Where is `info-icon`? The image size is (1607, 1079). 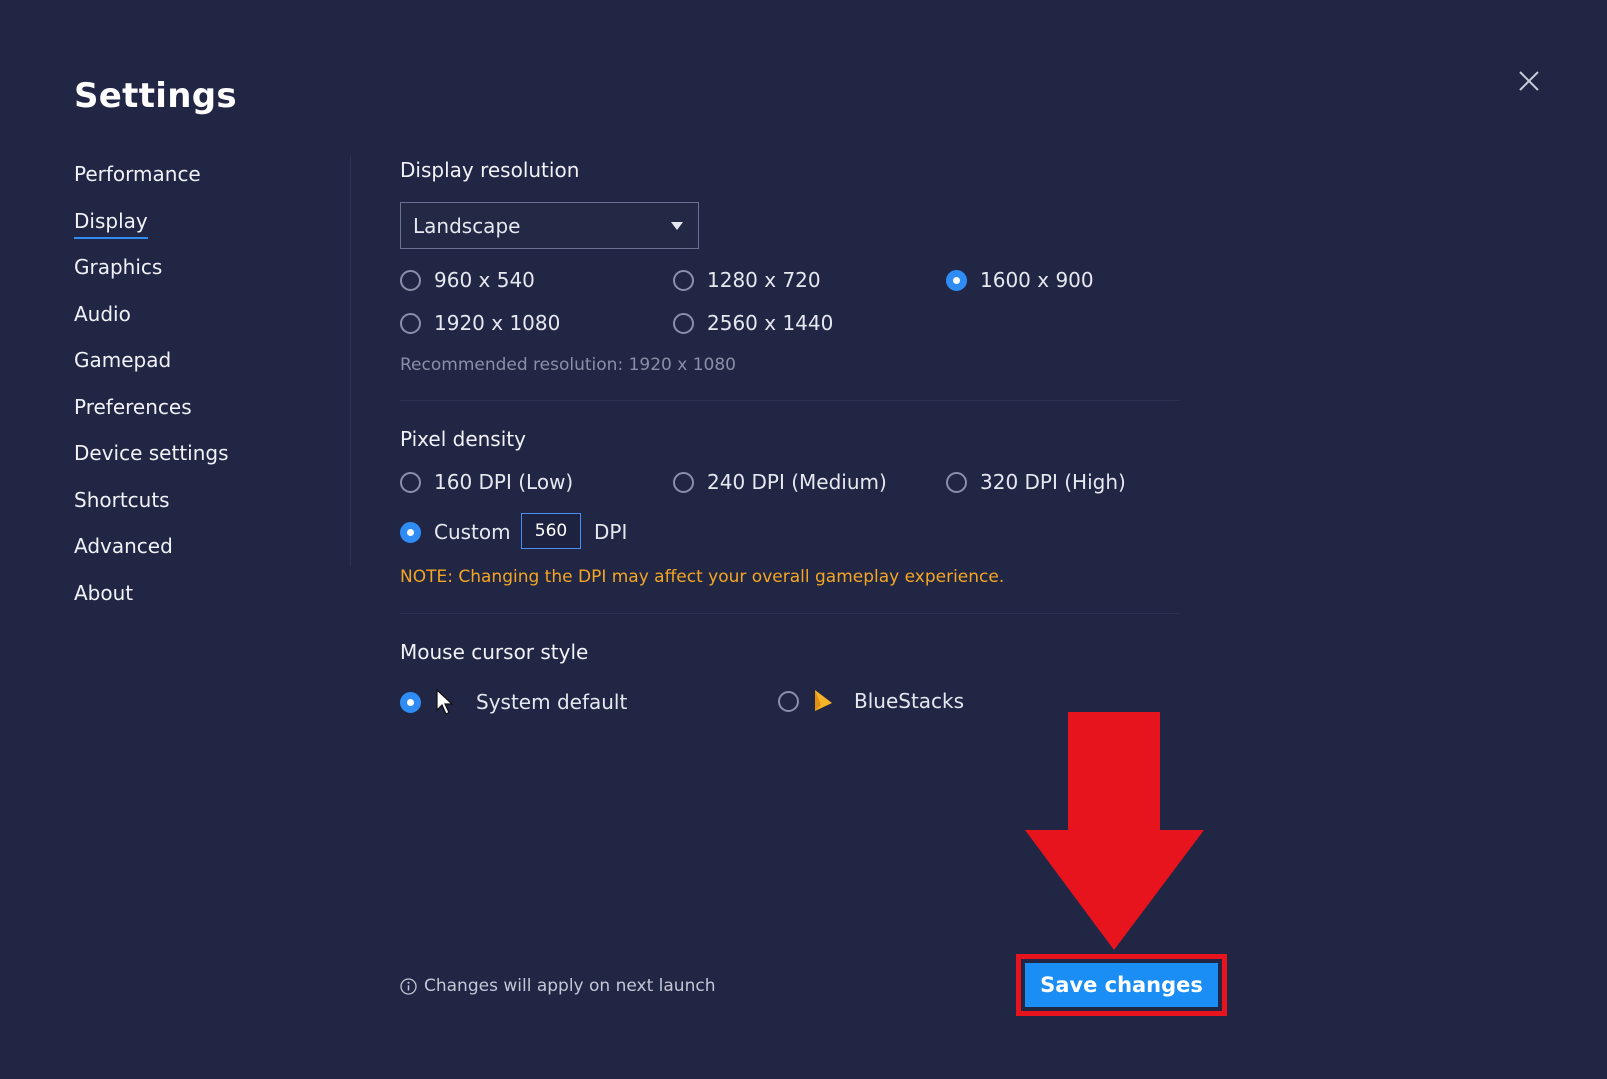
info-icon is located at coordinates (408, 986).